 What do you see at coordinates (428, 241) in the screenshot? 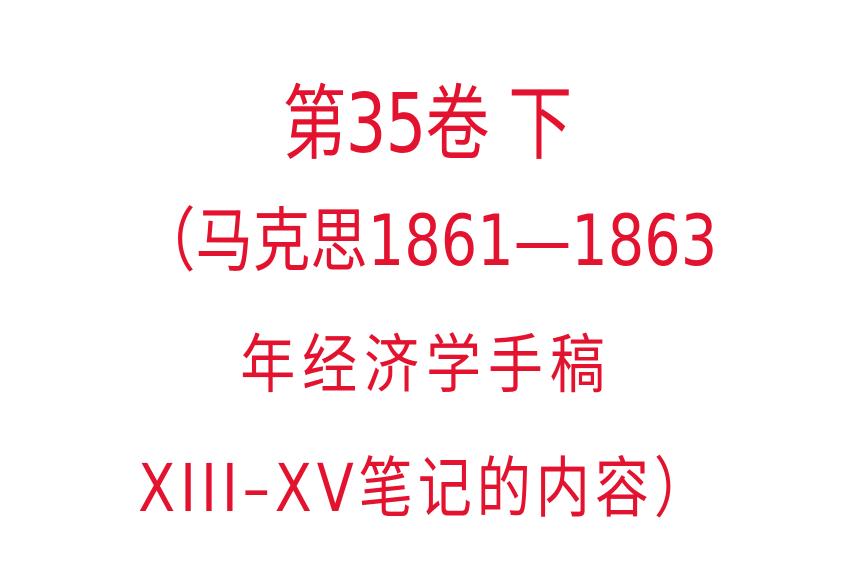
I see `subtitle-line-1: （马克思1861—1863` at bounding box center [428, 241].